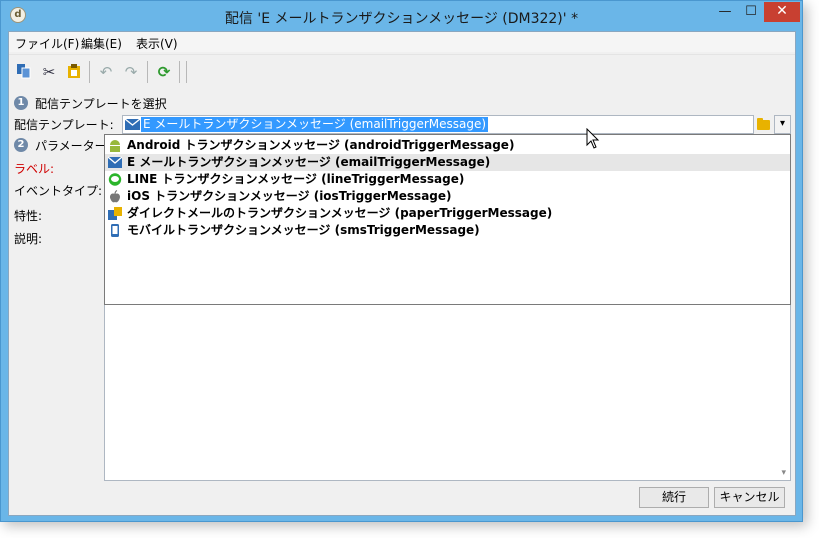 The image size is (819, 538). I want to click on dropdown-item-sms: モバイルトランザクションメッセージ (smsTriggerMessage), so click(447, 230).